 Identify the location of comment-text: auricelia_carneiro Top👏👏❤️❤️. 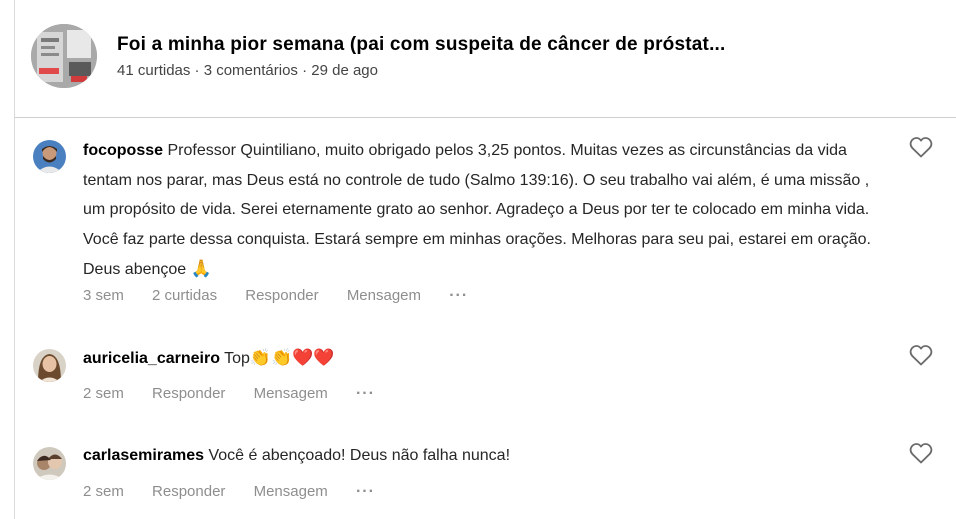
(488, 358).